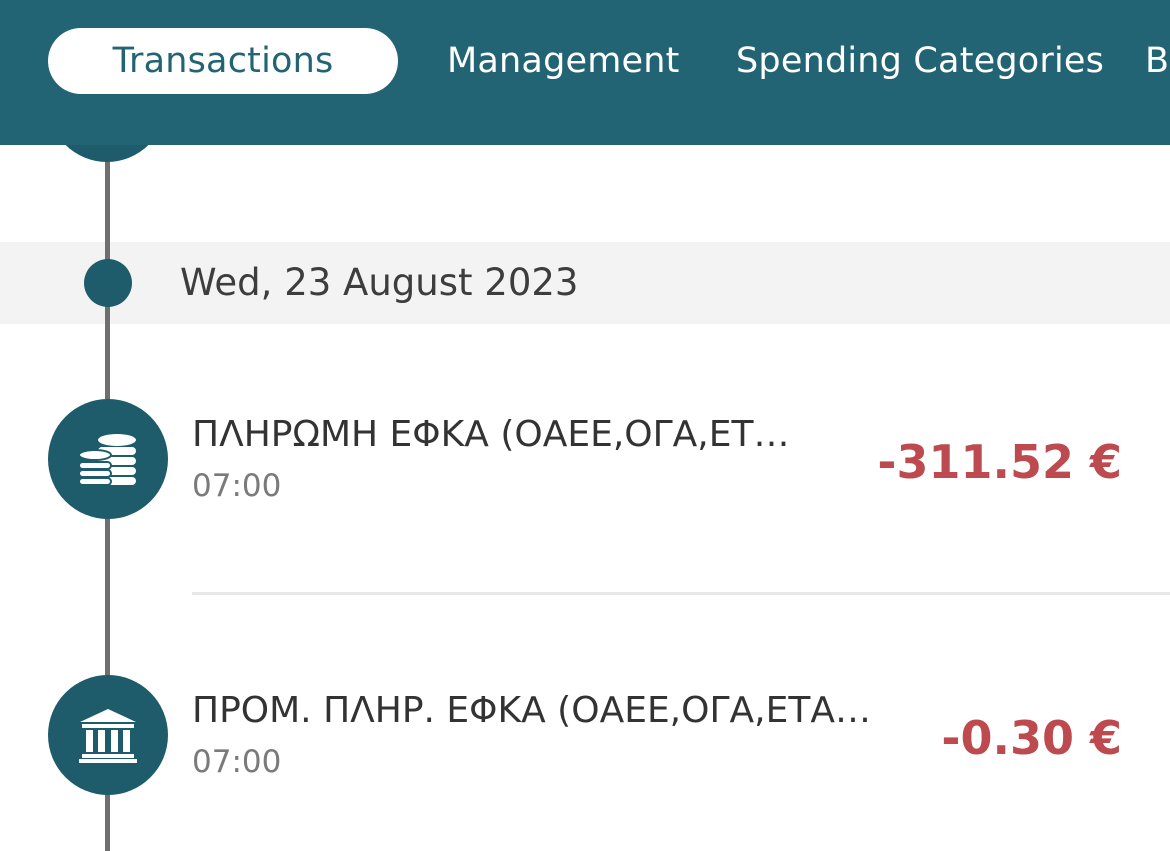 The height and width of the screenshot is (851, 1170). Describe the element at coordinates (563, 61) in the screenshot. I see `tab-management: Management` at that location.